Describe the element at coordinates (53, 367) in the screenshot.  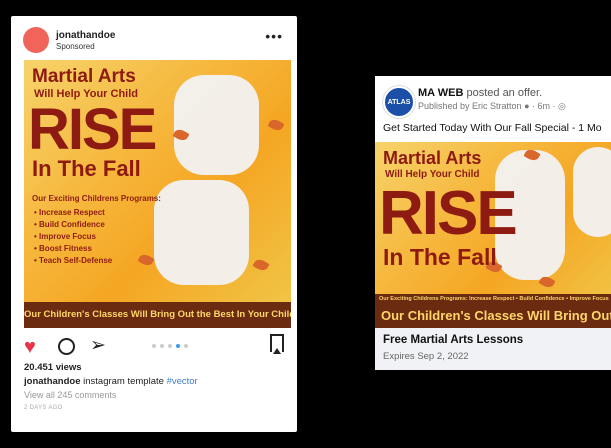
I see `views-count: 20.451 views` at that location.